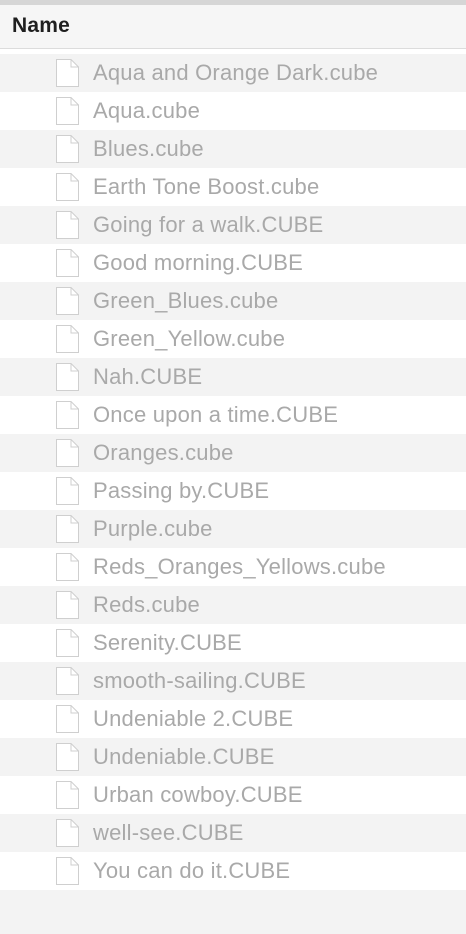  Describe the element at coordinates (148, 376) in the screenshot. I see `file-name: Nah.CUBE` at that location.